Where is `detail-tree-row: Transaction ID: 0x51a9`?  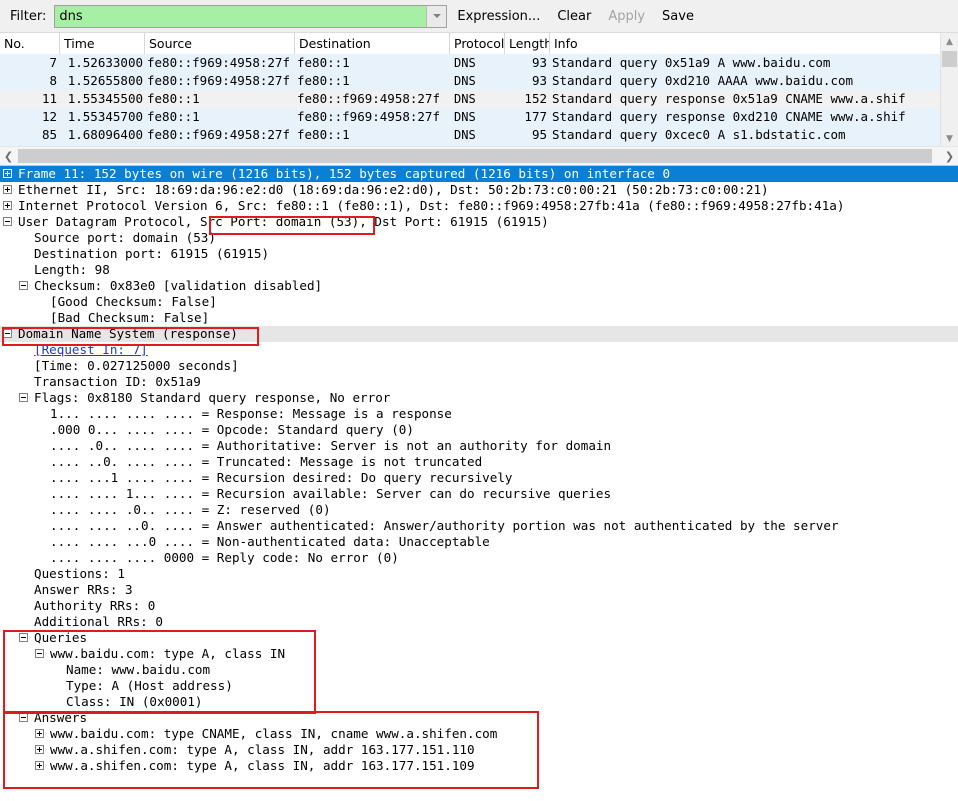
detail-tree-row: Transaction ID: 0x51a9 is located at coordinates (479, 382).